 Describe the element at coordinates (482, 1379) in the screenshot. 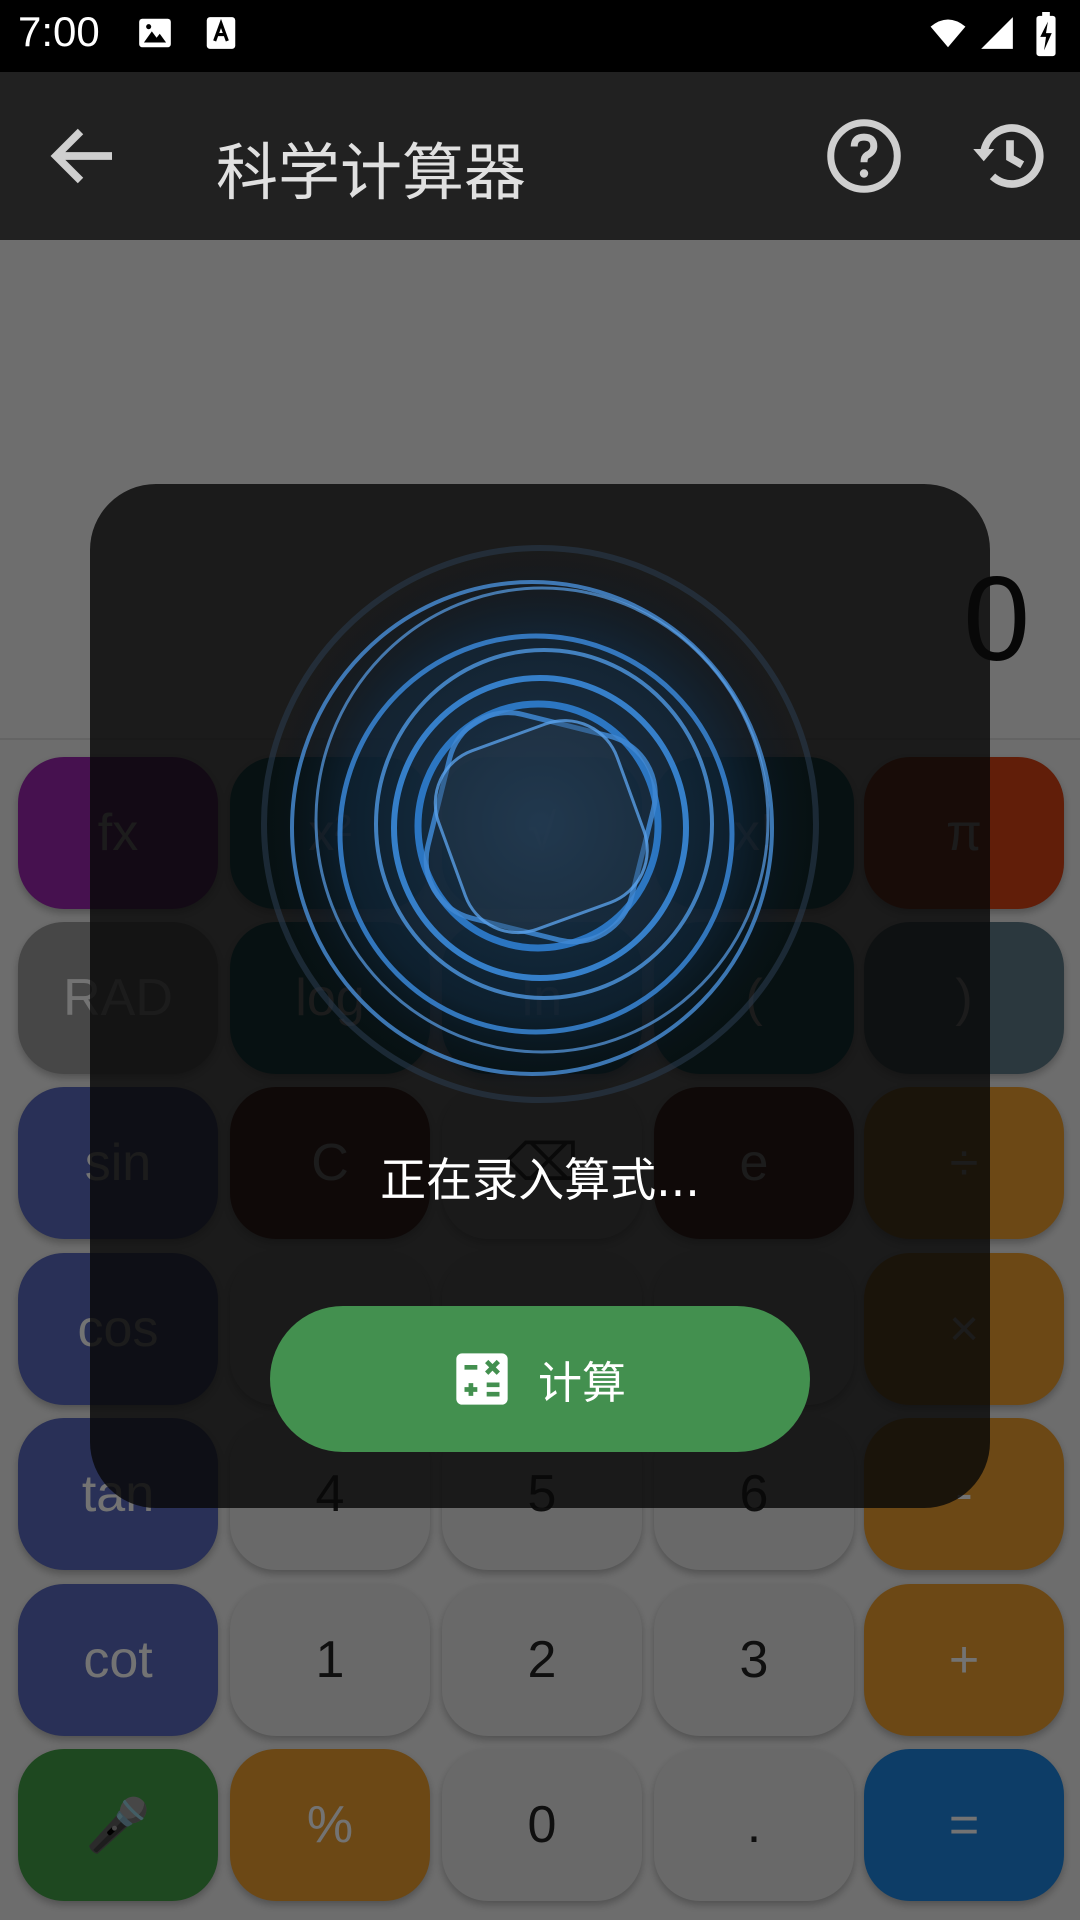

I see `calculator-icon` at that location.